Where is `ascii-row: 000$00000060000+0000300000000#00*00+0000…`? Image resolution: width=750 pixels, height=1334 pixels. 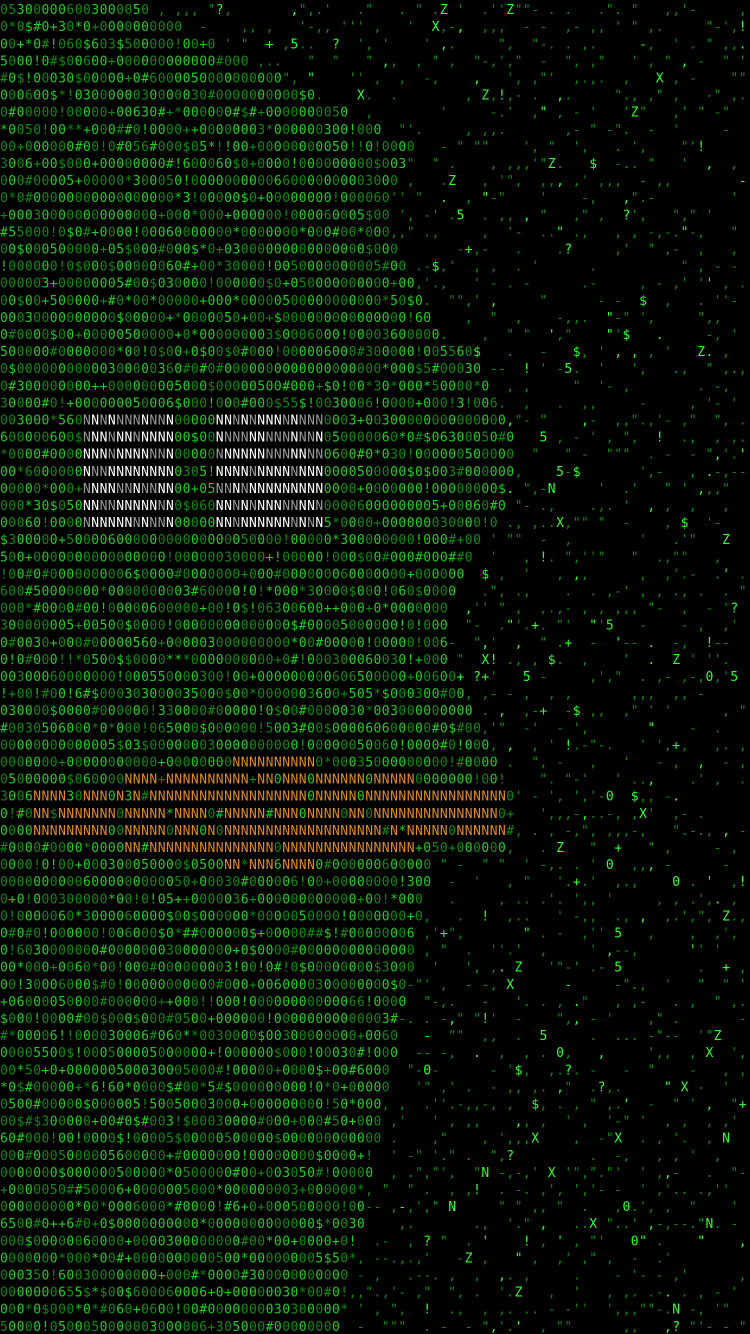
ascii-row: 000$00000060000+0000300000000#00*00+0000… is located at coordinates (373, 1241).